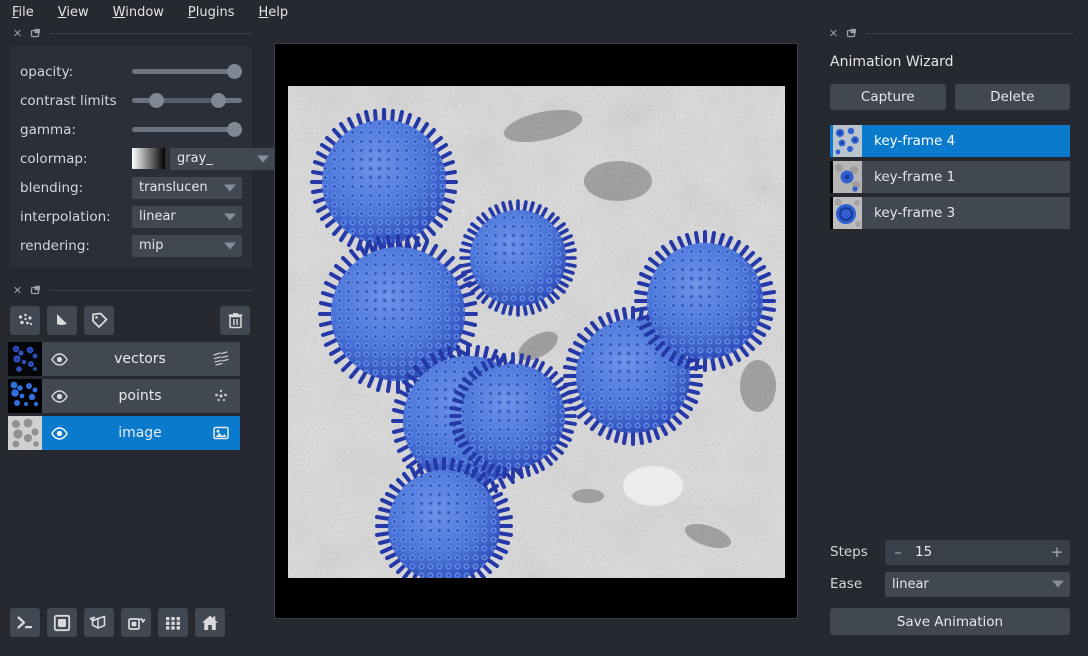 The height and width of the screenshot is (656, 1088). Describe the element at coordinates (898, 552) in the screenshot. I see `steps-decrement-button: –` at that location.